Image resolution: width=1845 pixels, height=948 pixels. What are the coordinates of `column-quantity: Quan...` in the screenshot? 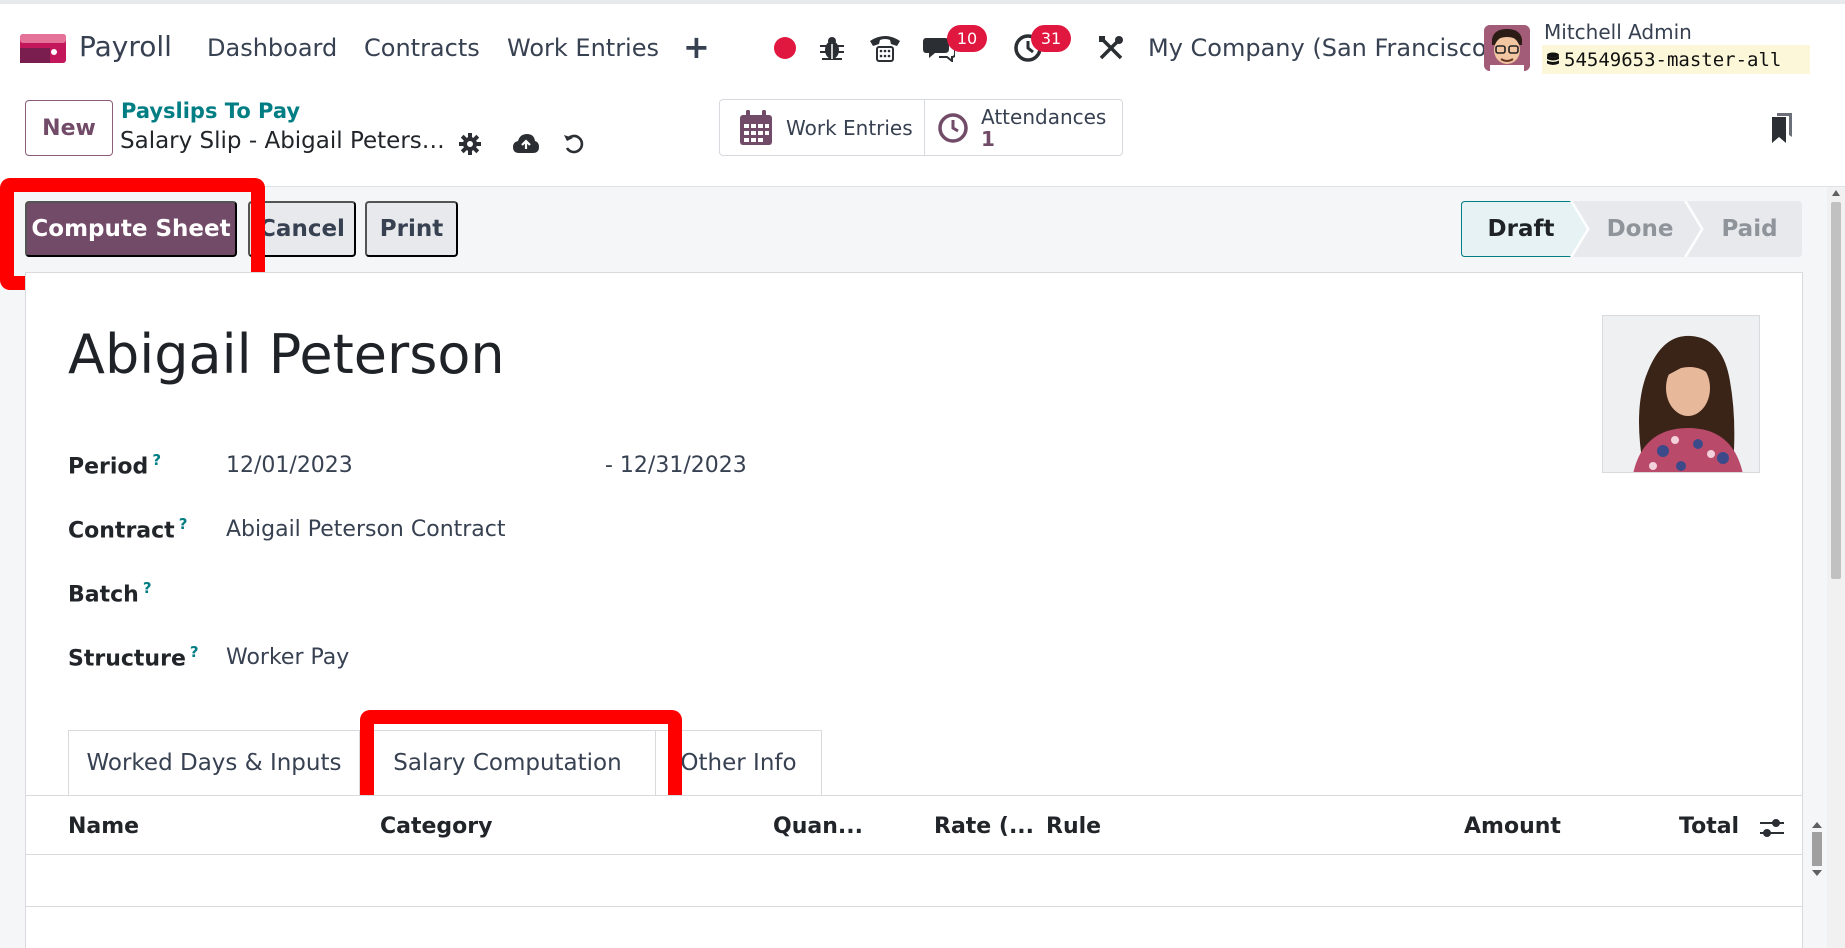 It's located at (818, 826).